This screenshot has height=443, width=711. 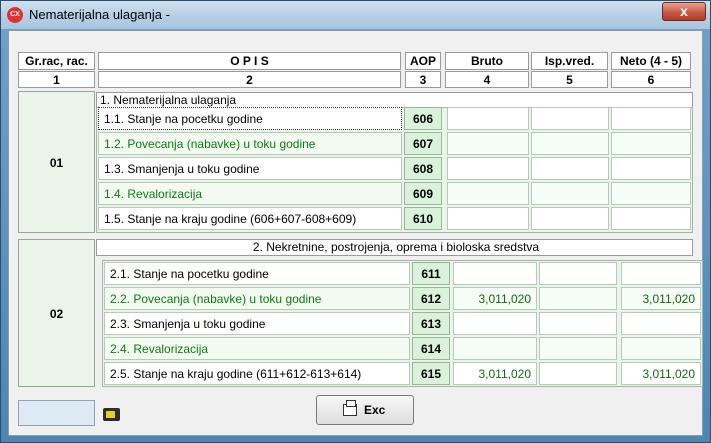 What do you see at coordinates (394, 100) in the screenshot?
I see `section-title-01: 1. Nematerijalna ulaganja` at bounding box center [394, 100].